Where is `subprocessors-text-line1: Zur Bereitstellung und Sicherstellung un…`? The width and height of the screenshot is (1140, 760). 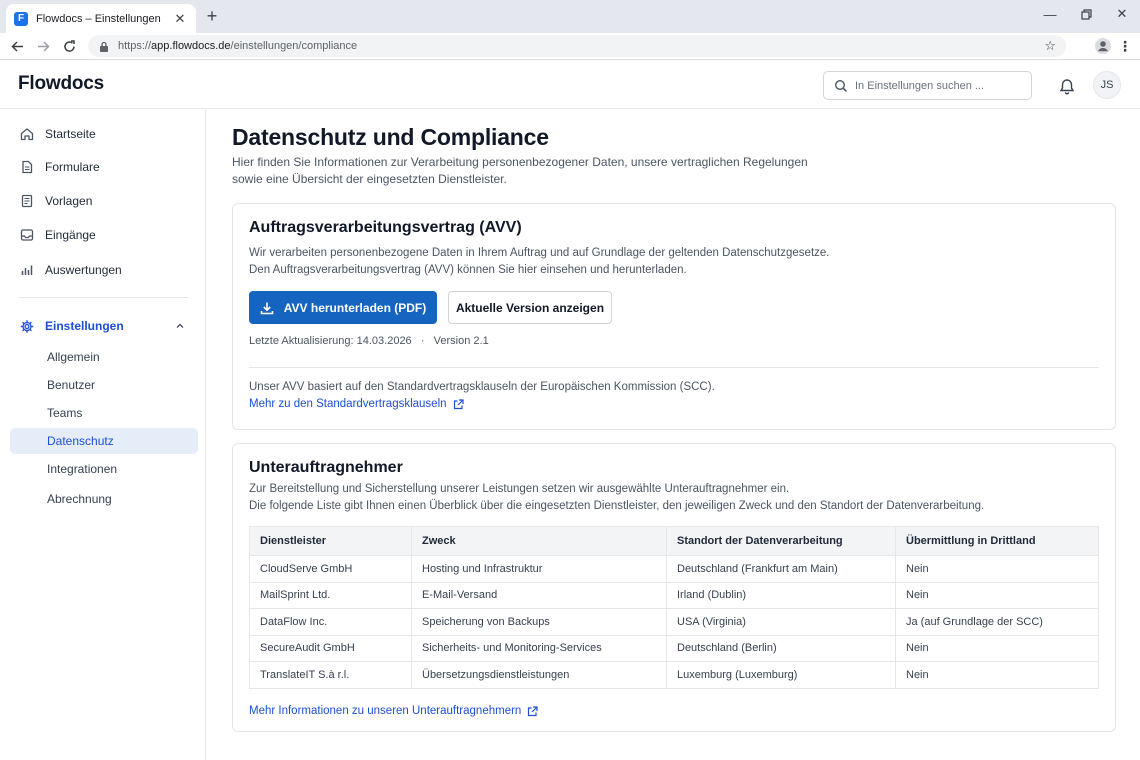 subprocessors-text-line1: Zur Bereitstellung und Sicherstellung un… is located at coordinates (519, 489).